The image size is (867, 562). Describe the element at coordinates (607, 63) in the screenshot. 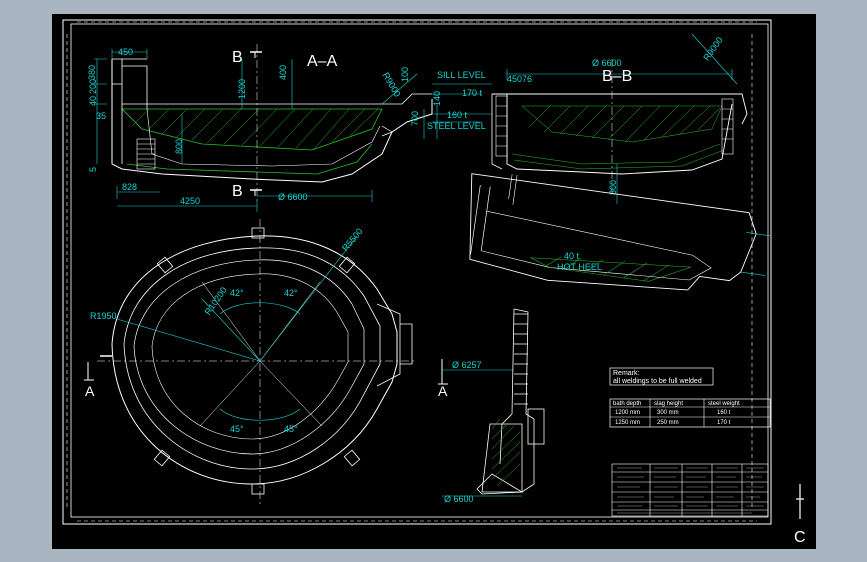

I see `dim-dia6600-bb: Ø 6600` at that location.